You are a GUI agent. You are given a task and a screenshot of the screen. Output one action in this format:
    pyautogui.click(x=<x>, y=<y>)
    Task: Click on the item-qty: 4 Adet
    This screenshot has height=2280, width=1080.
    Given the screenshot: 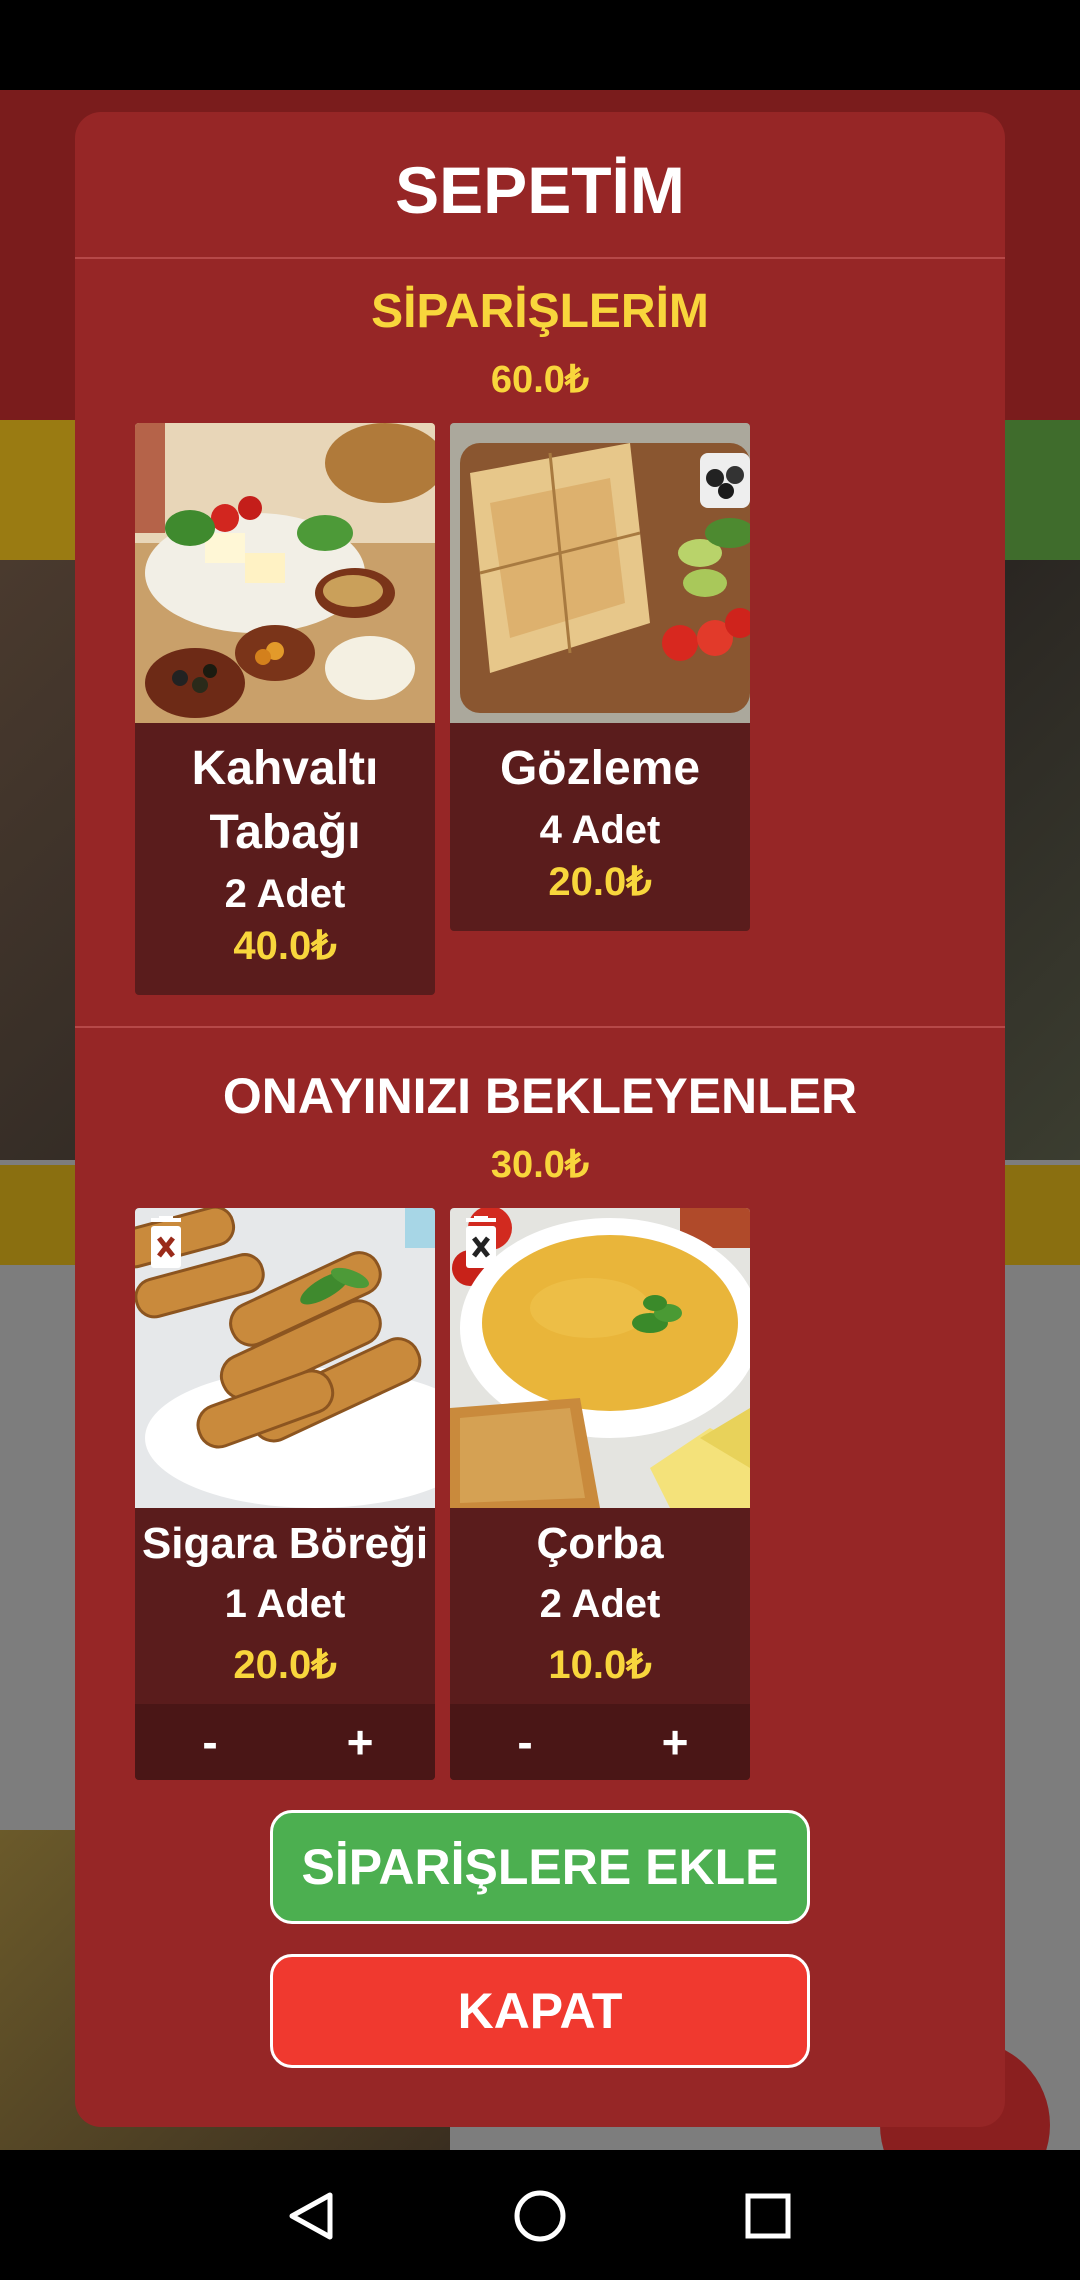 What is the action you would take?
    pyautogui.click(x=600, y=830)
    